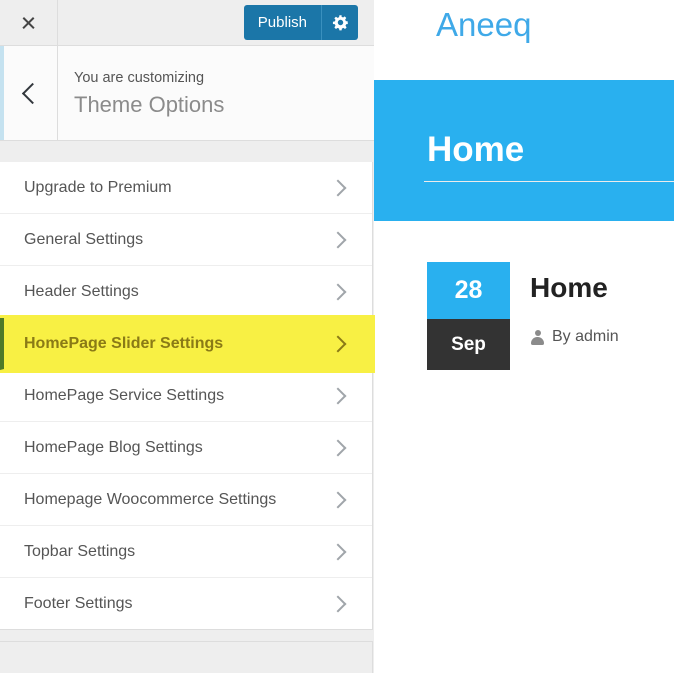 The height and width of the screenshot is (673, 674). I want to click on gear-icon, so click(340, 23).